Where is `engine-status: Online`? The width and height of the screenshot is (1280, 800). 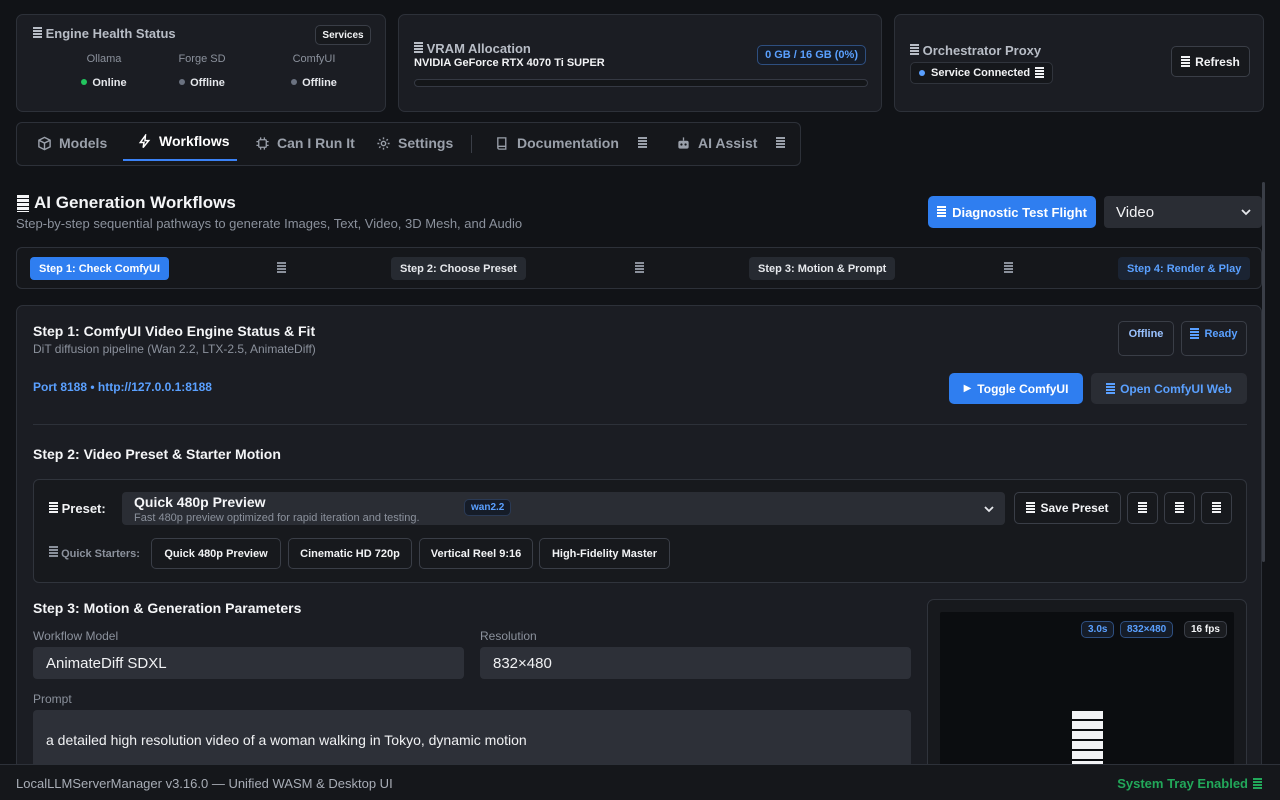 engine-status: Online is located at coordinates (104, 83).